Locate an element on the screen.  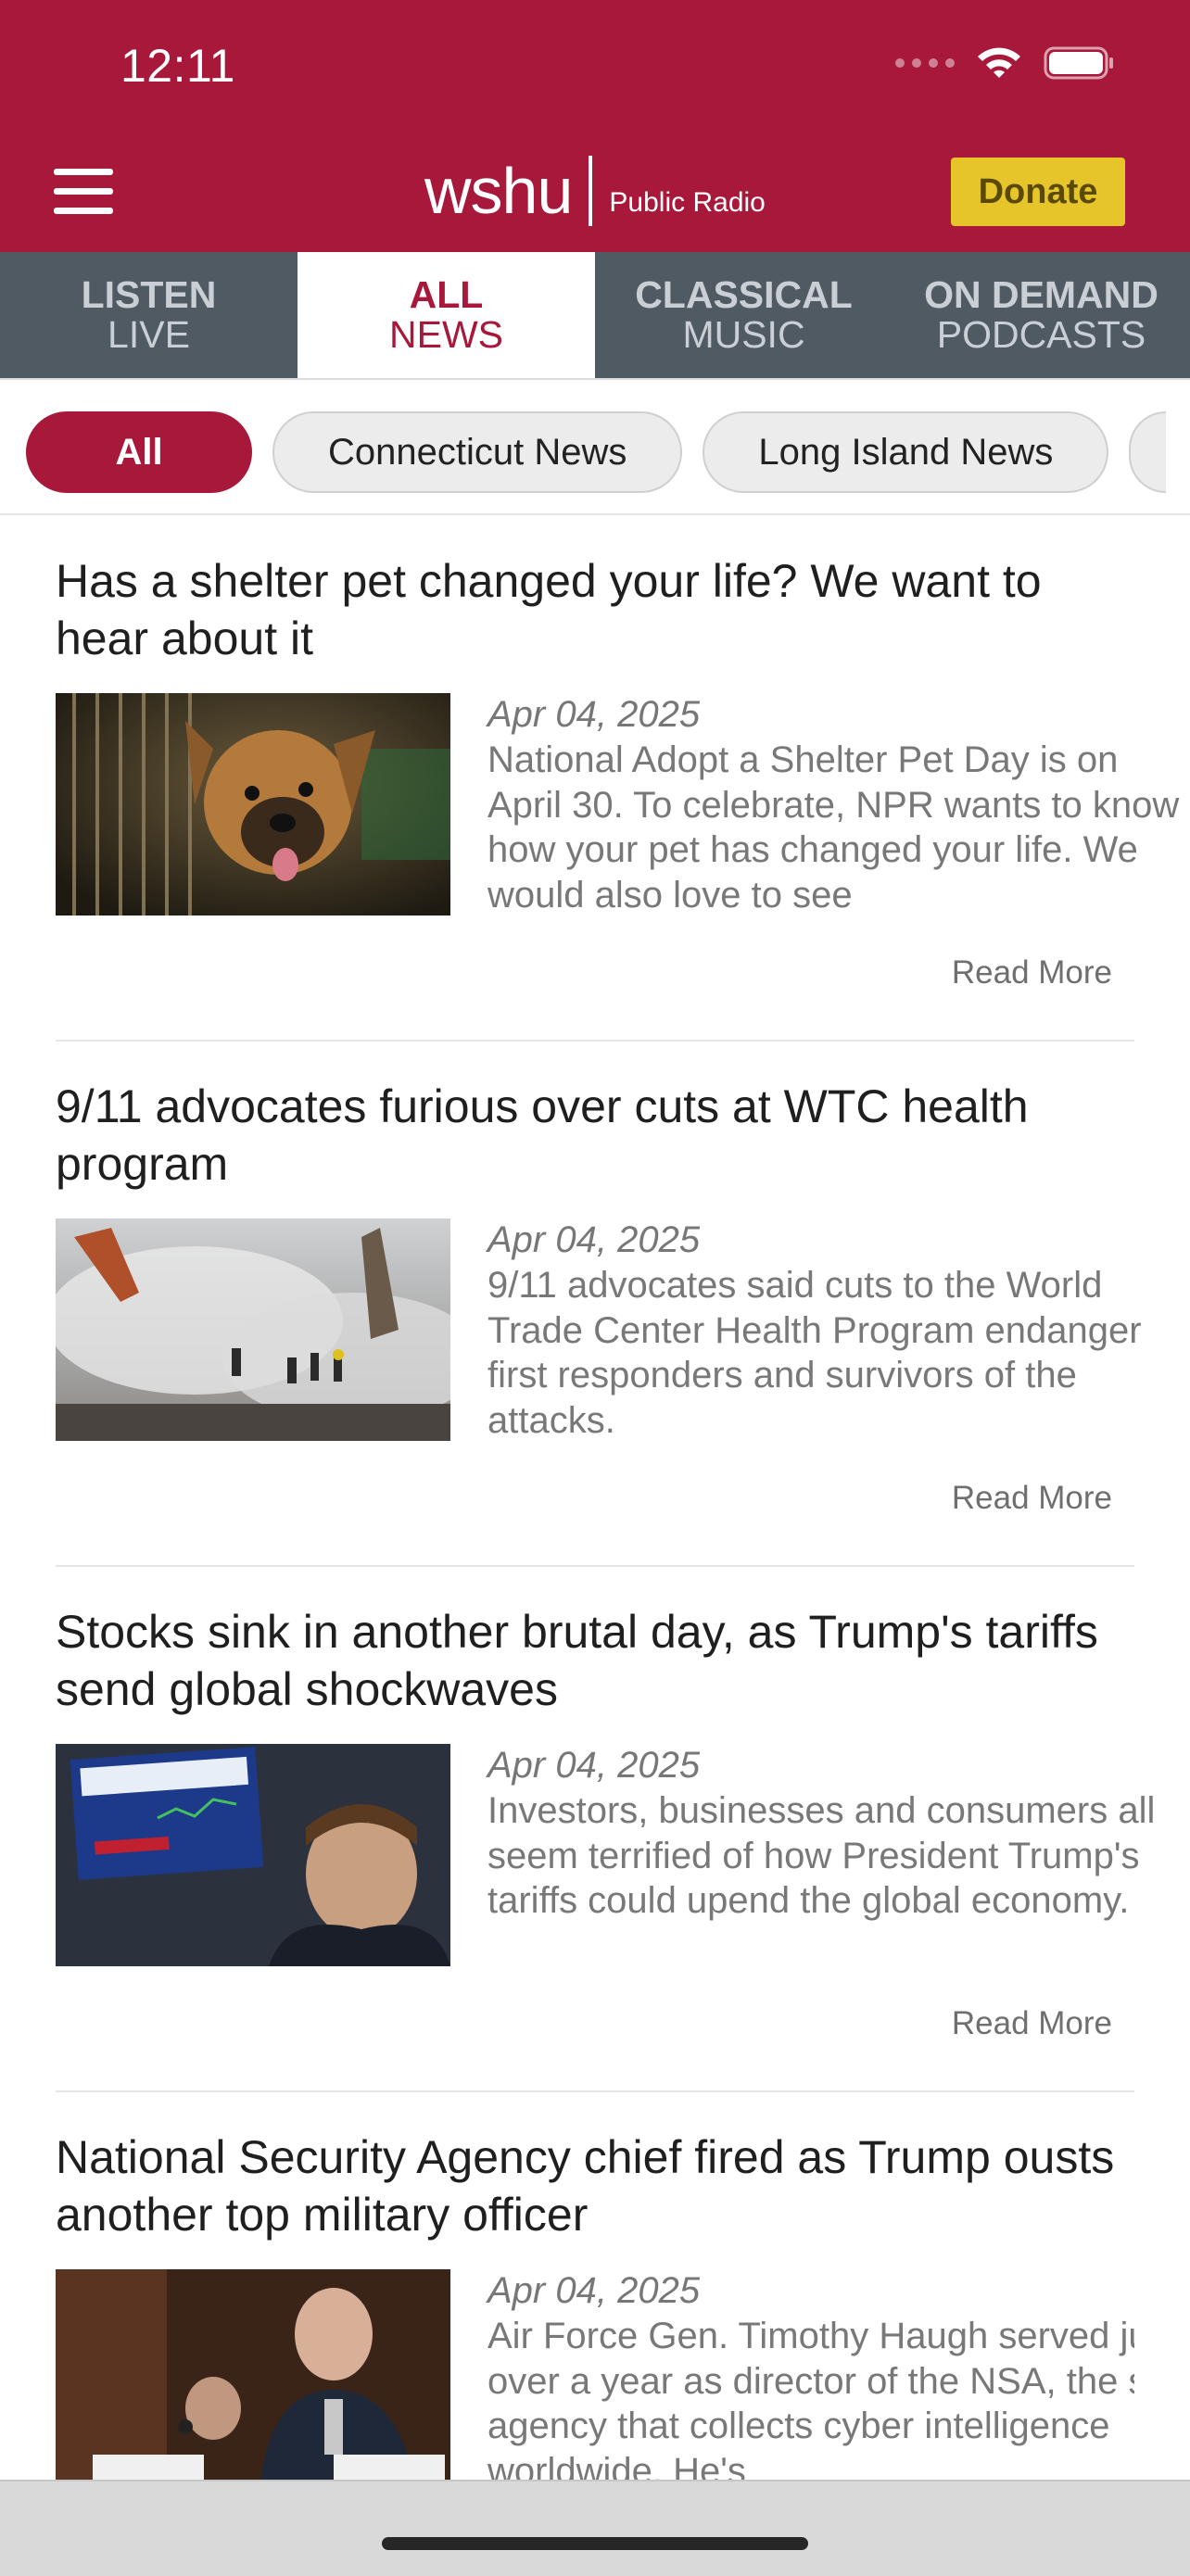
status-icons is located at coordinates (1005, 63).